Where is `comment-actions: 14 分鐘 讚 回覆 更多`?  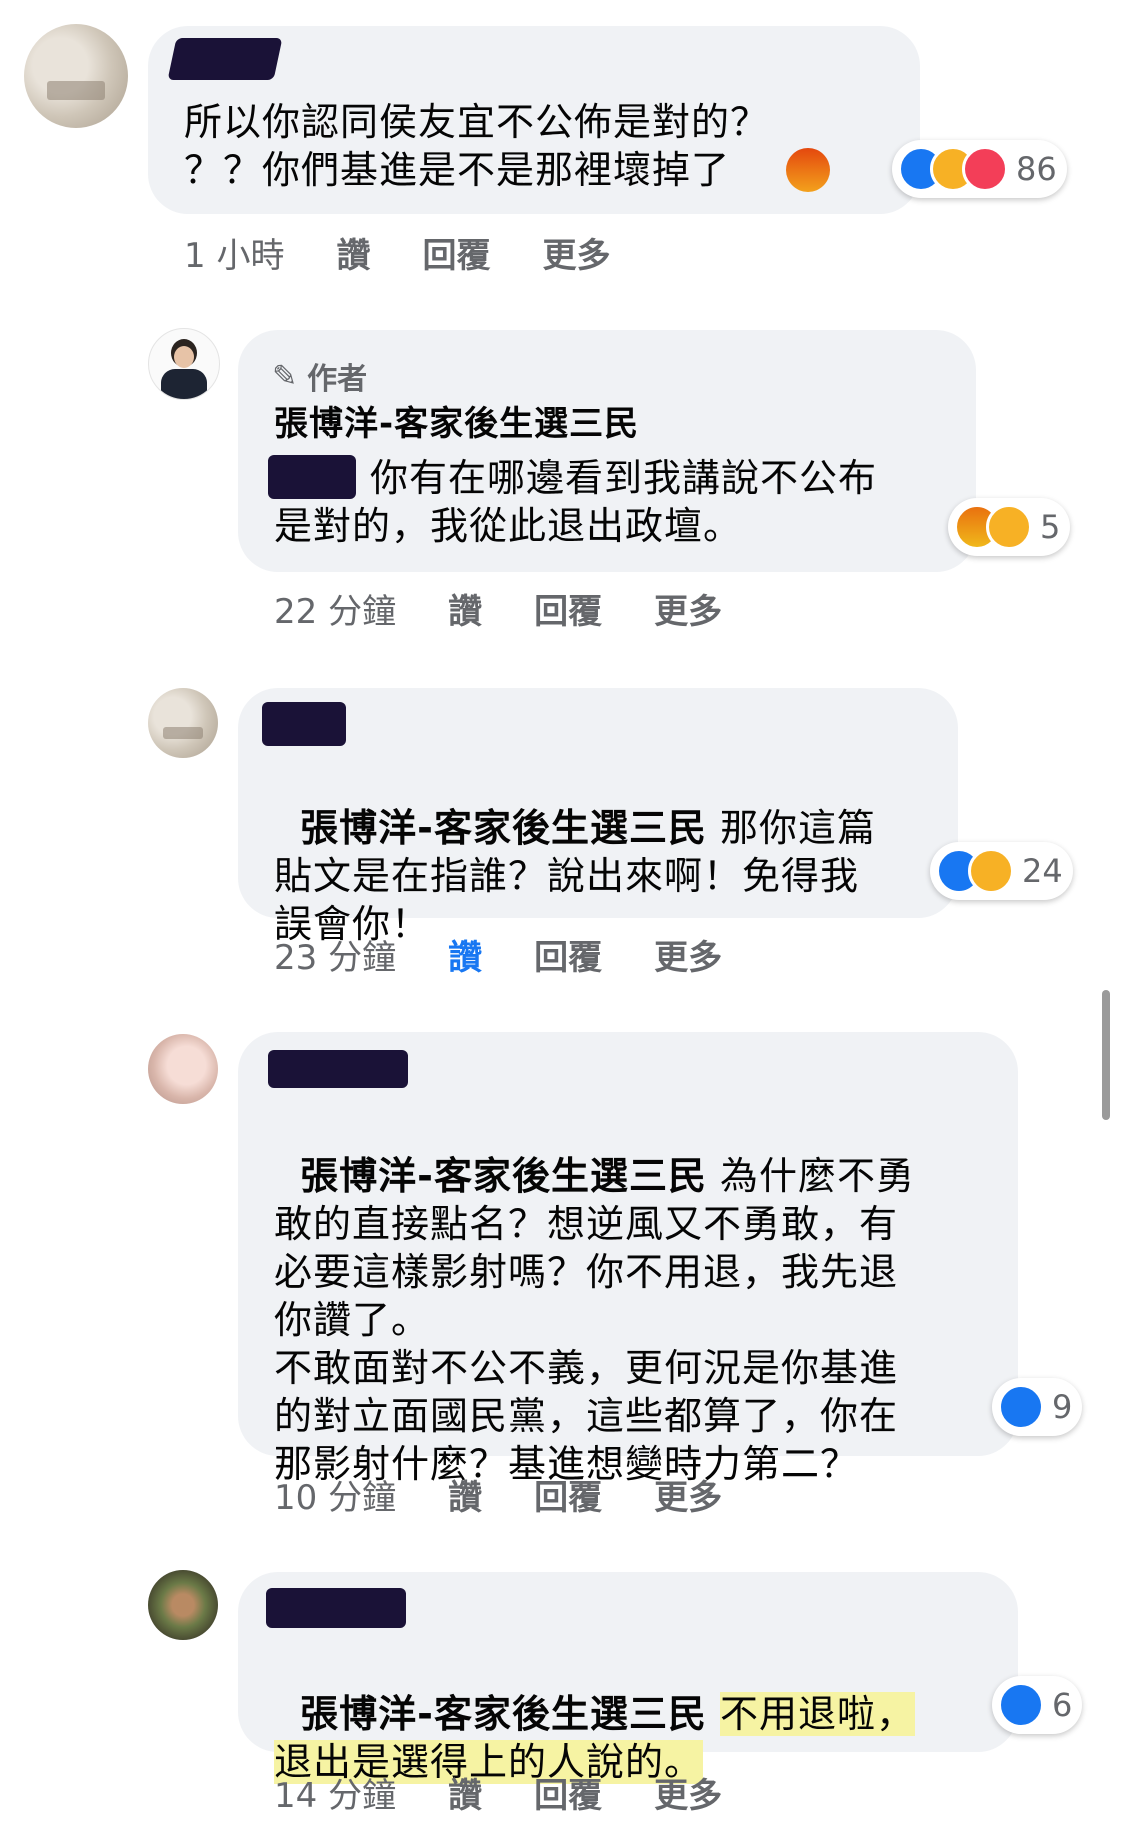 comment-actions: 14 分鐘 讚 回覆 更多 is located at coordinates (524, 1792).